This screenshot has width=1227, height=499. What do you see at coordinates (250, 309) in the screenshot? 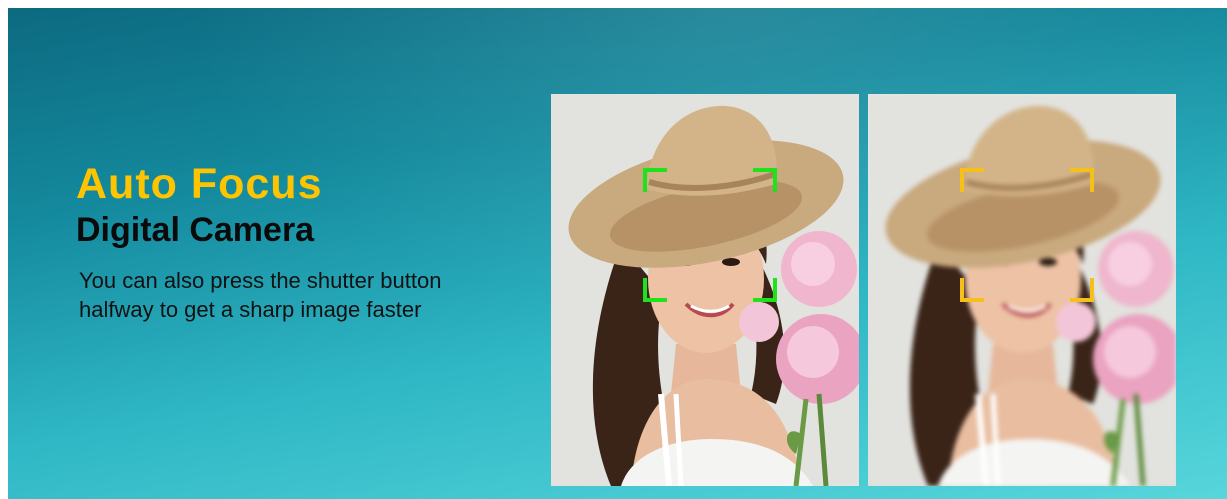
I see `description-line-2: halfway to get a sharp image faster` at bounding box center [250, 309].